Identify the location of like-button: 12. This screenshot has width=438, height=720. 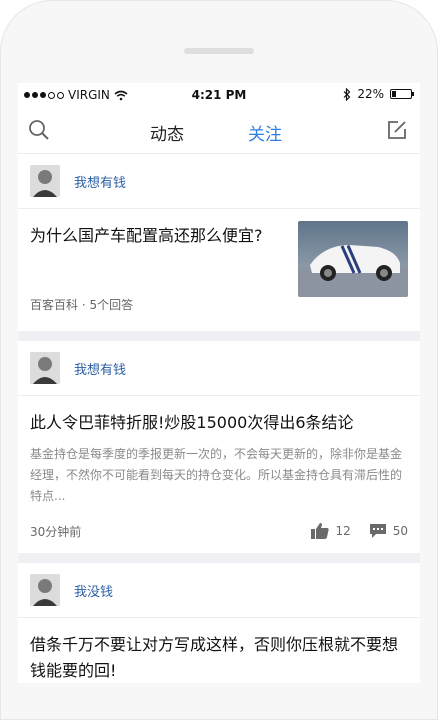
(331, 531).